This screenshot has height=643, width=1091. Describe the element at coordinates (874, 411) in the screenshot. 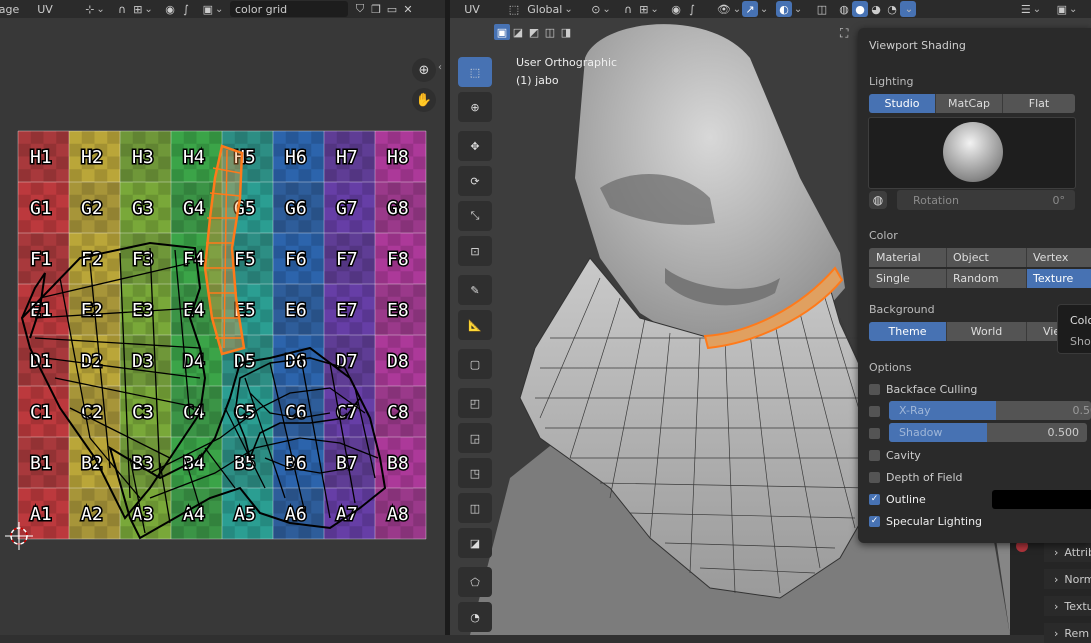

I see `xray-box` at that location.